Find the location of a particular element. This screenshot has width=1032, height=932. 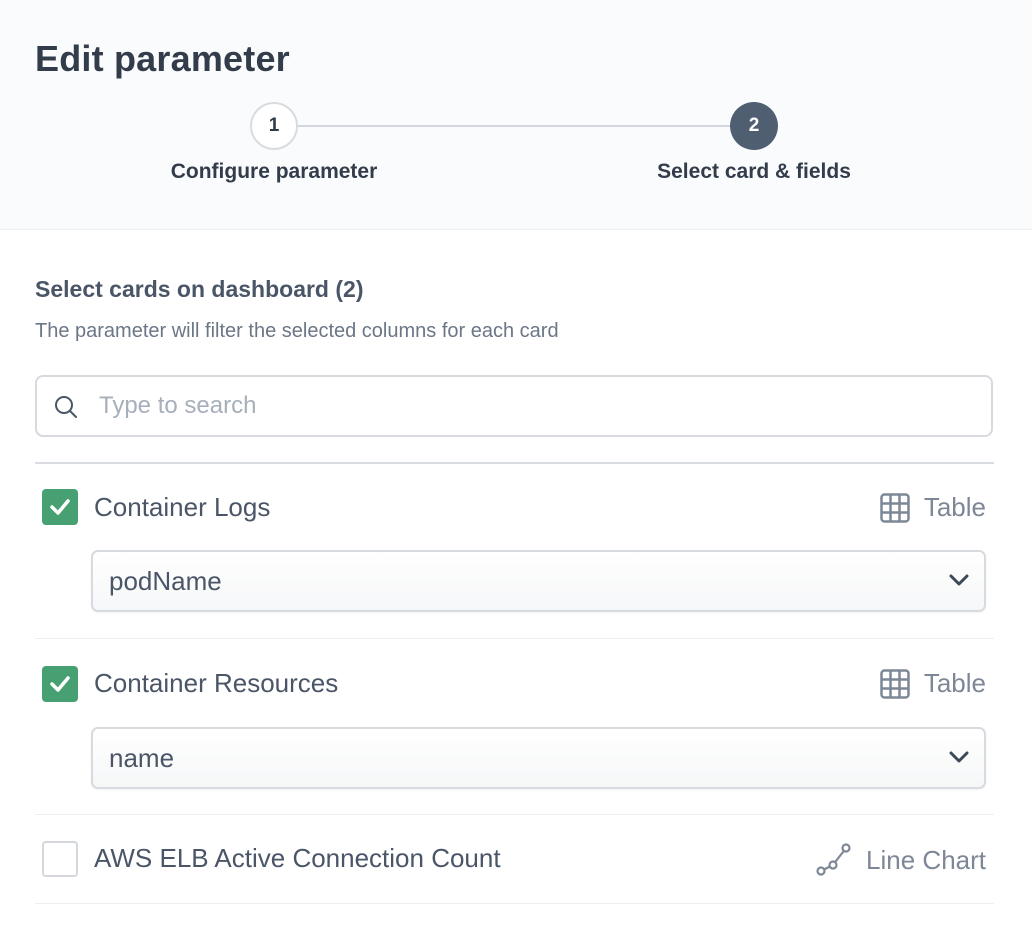

card-type: Line Chart is located at coordinates (901, 860).